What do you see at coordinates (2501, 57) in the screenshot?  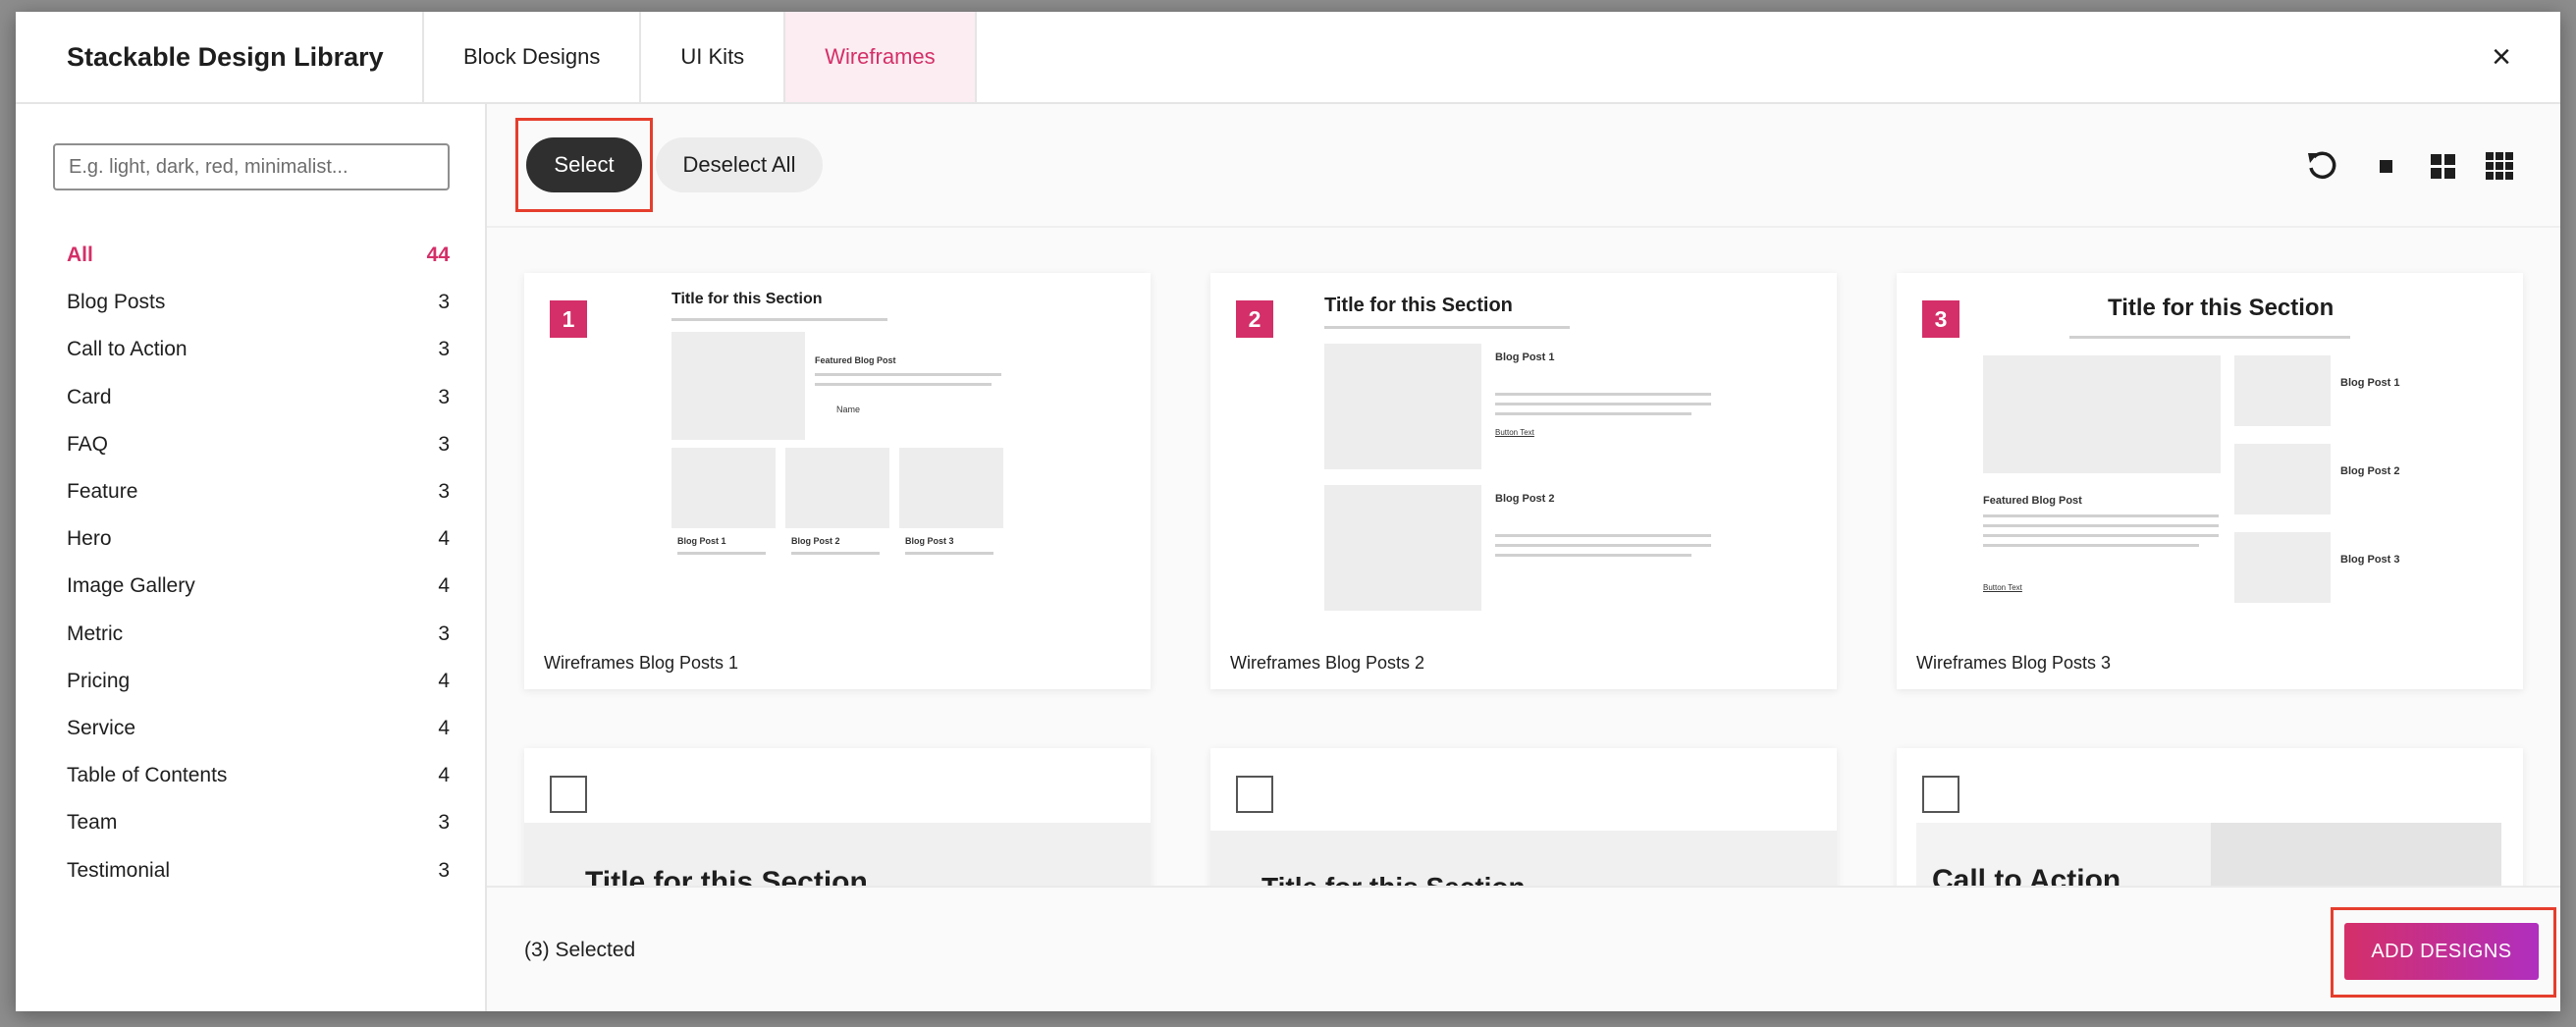 I see `close-icon: ×` at bounding box center [2501, 57].